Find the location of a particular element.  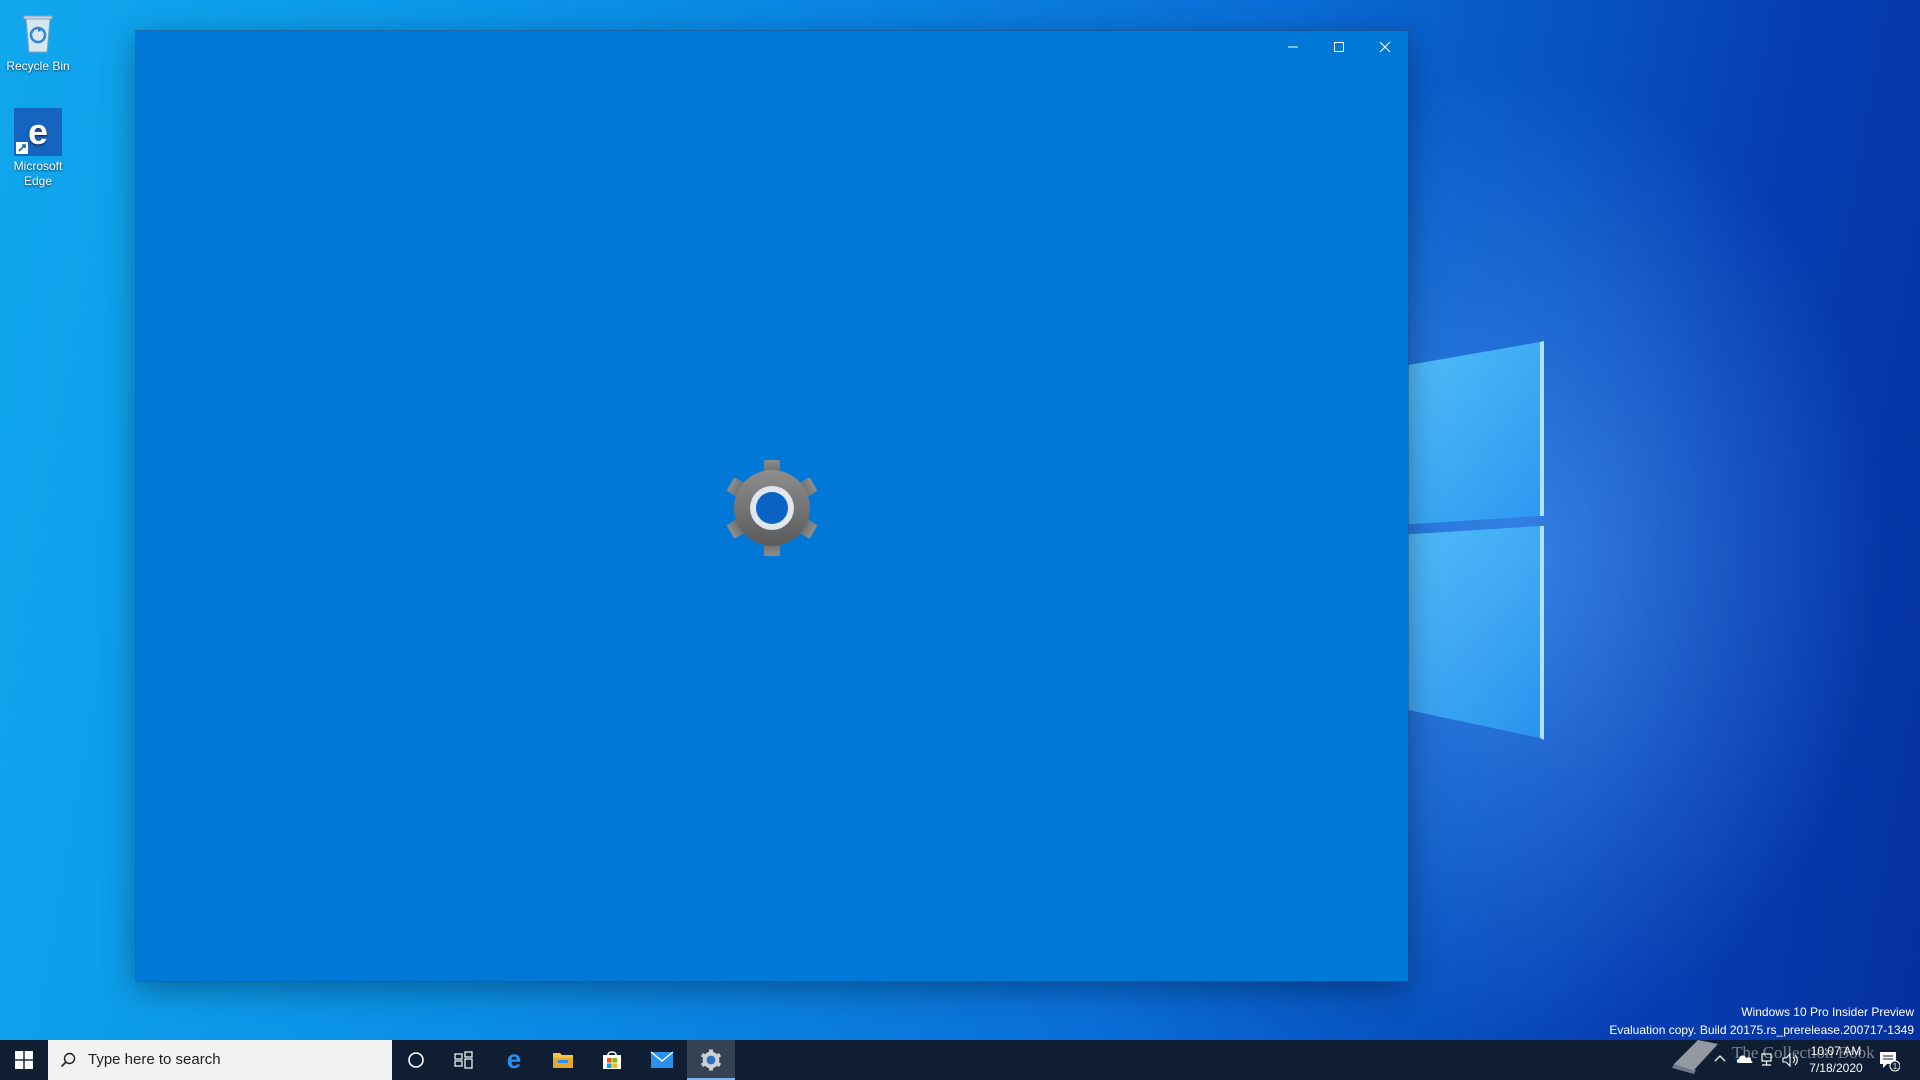

recycle-bin-label: Recycle Bin is located at coordinates (38, 66).